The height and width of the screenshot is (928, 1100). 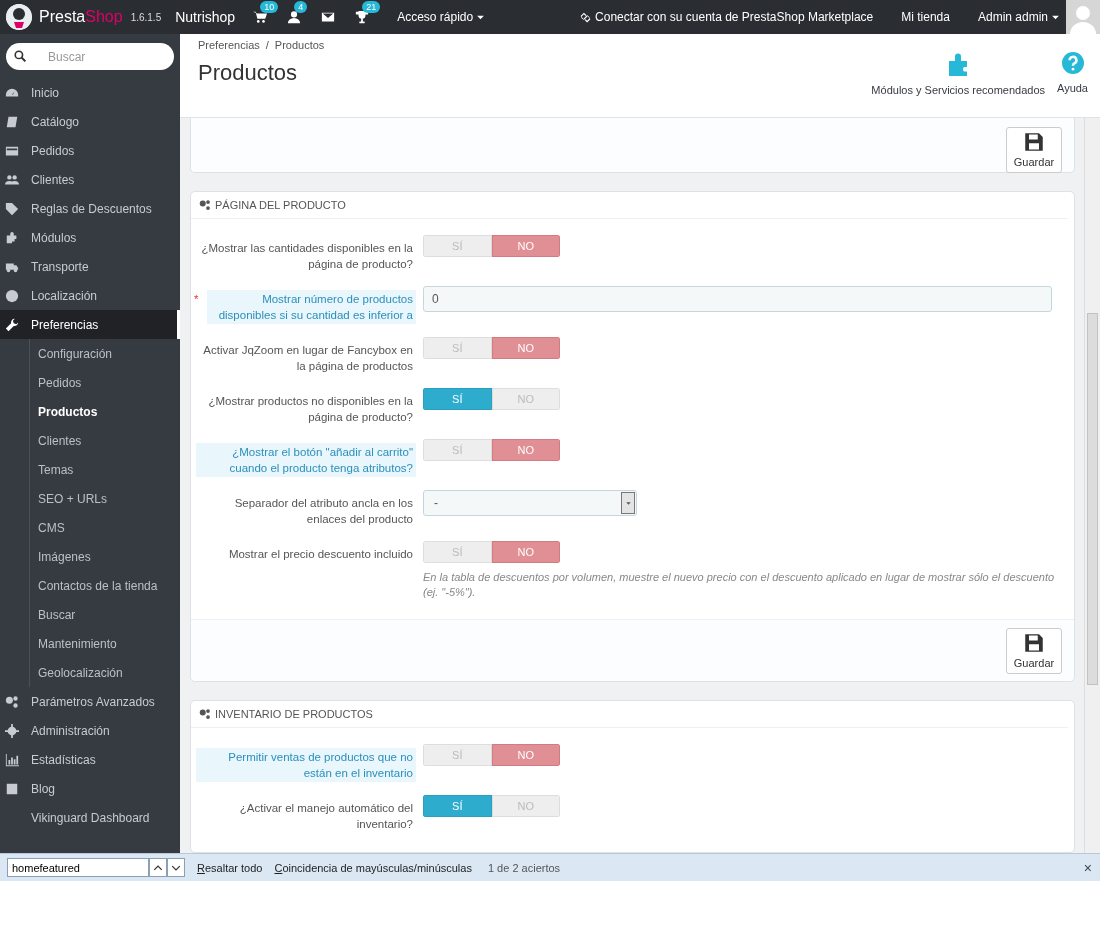 What do you see at coordinates (19, 17) in the screenshot?
I see `logo-icon` at bounding box center [19, 17].